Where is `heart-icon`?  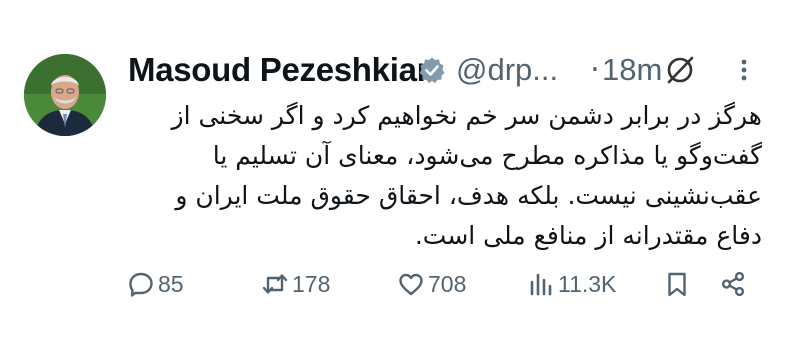
heart-icon is located at coordinates (411, 284).